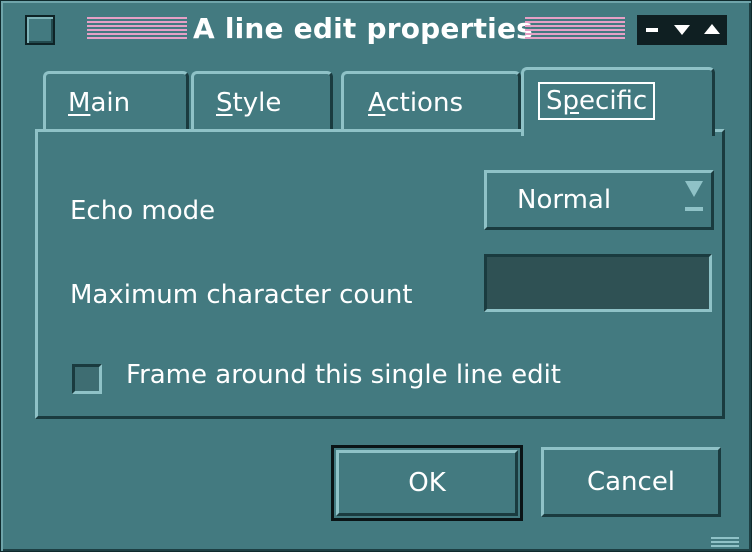 This screenshot has width=752, height=552. What do you see at coordinates (87, 379) in the screenshot?
I see `frame-checkbox` at bounding box center [87, 379].